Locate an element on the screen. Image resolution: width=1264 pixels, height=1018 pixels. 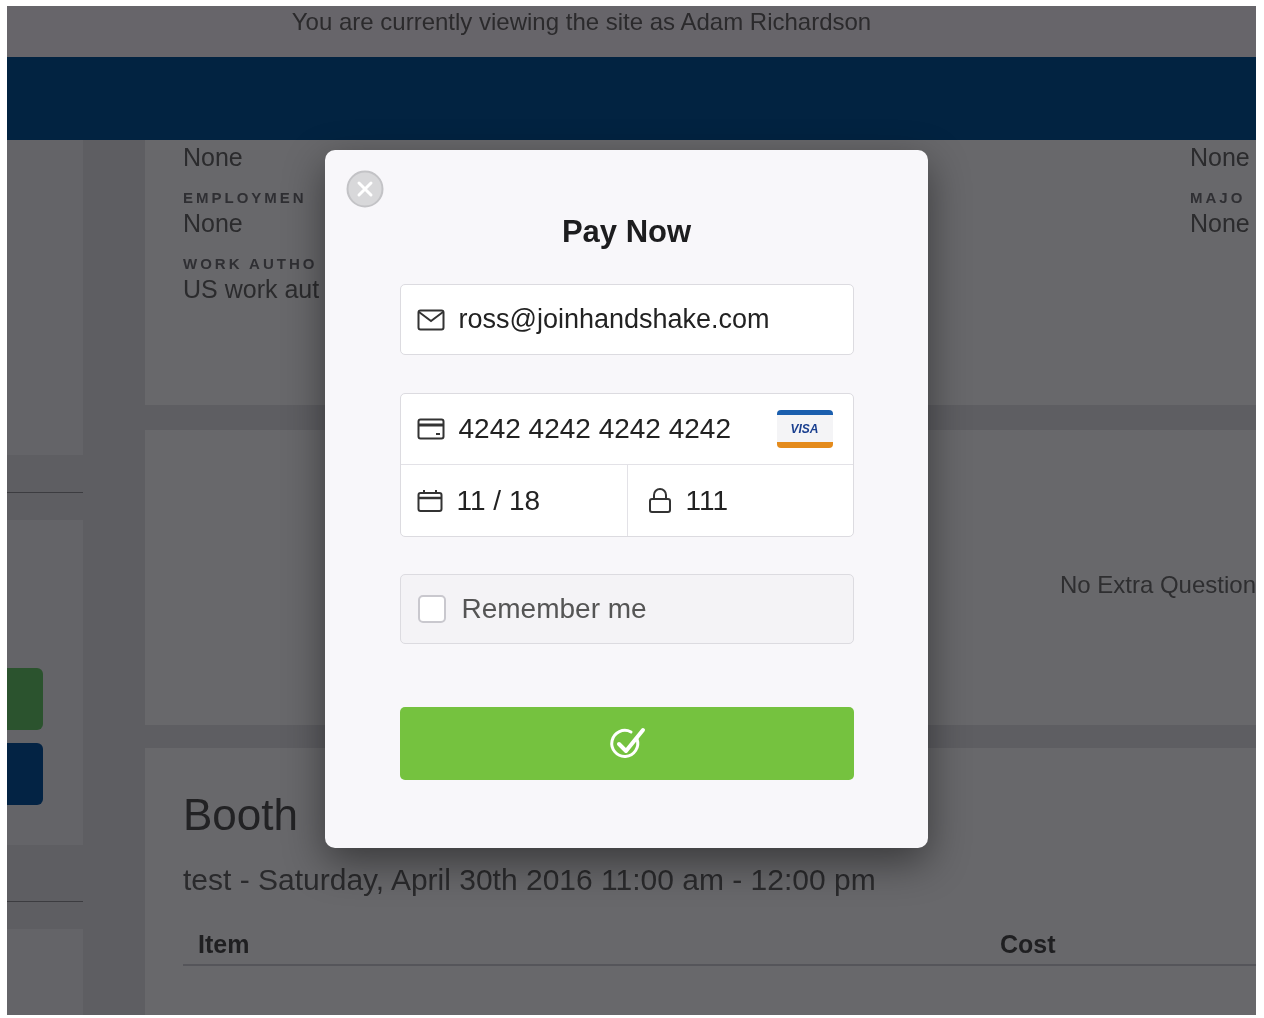
expiry-field: 11 / 18 is located at coordinates (514, 500).